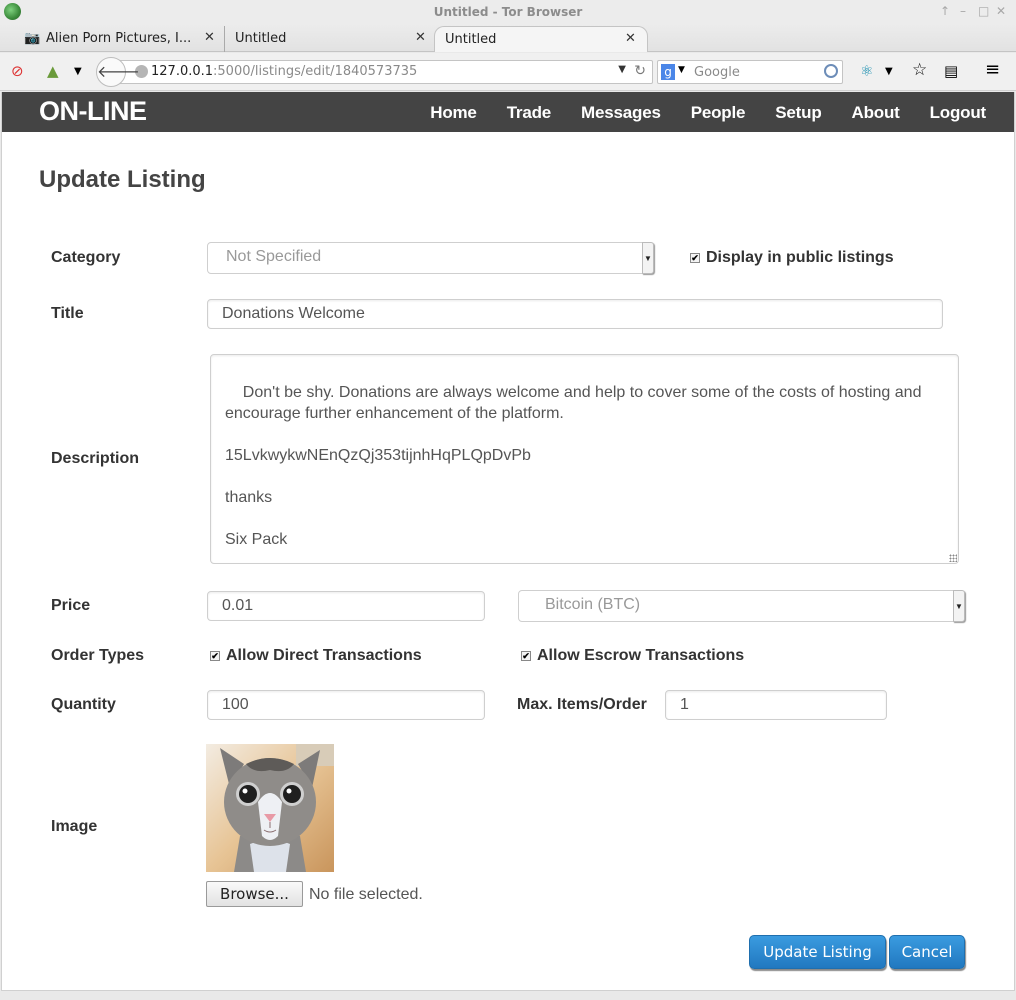 The image size is (1016, 1000). What do you see at coordinates (71, 605) in the screenshot?
I see `price-label: Price` at bounding box center [71, 605].